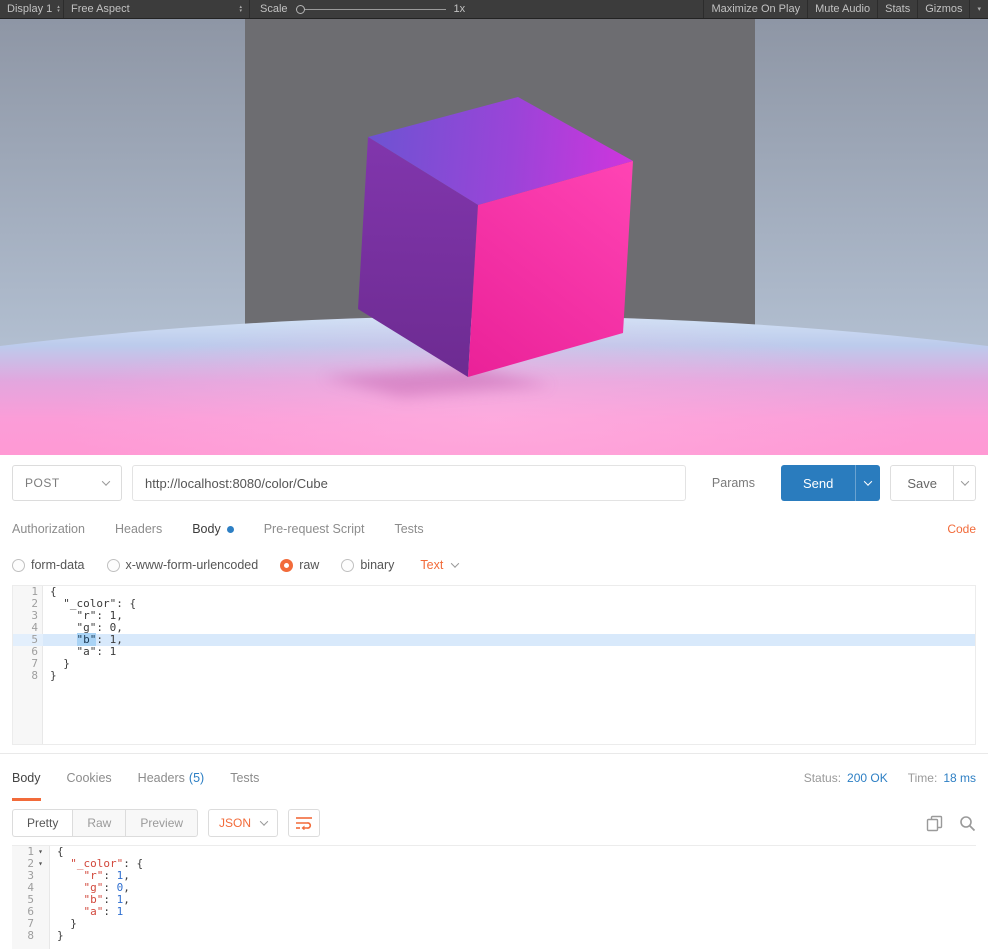 The width and height of the screenshot is (988, 949). I want to click on updown-arrows-icon: ▴ ▾, so click(240, 9).